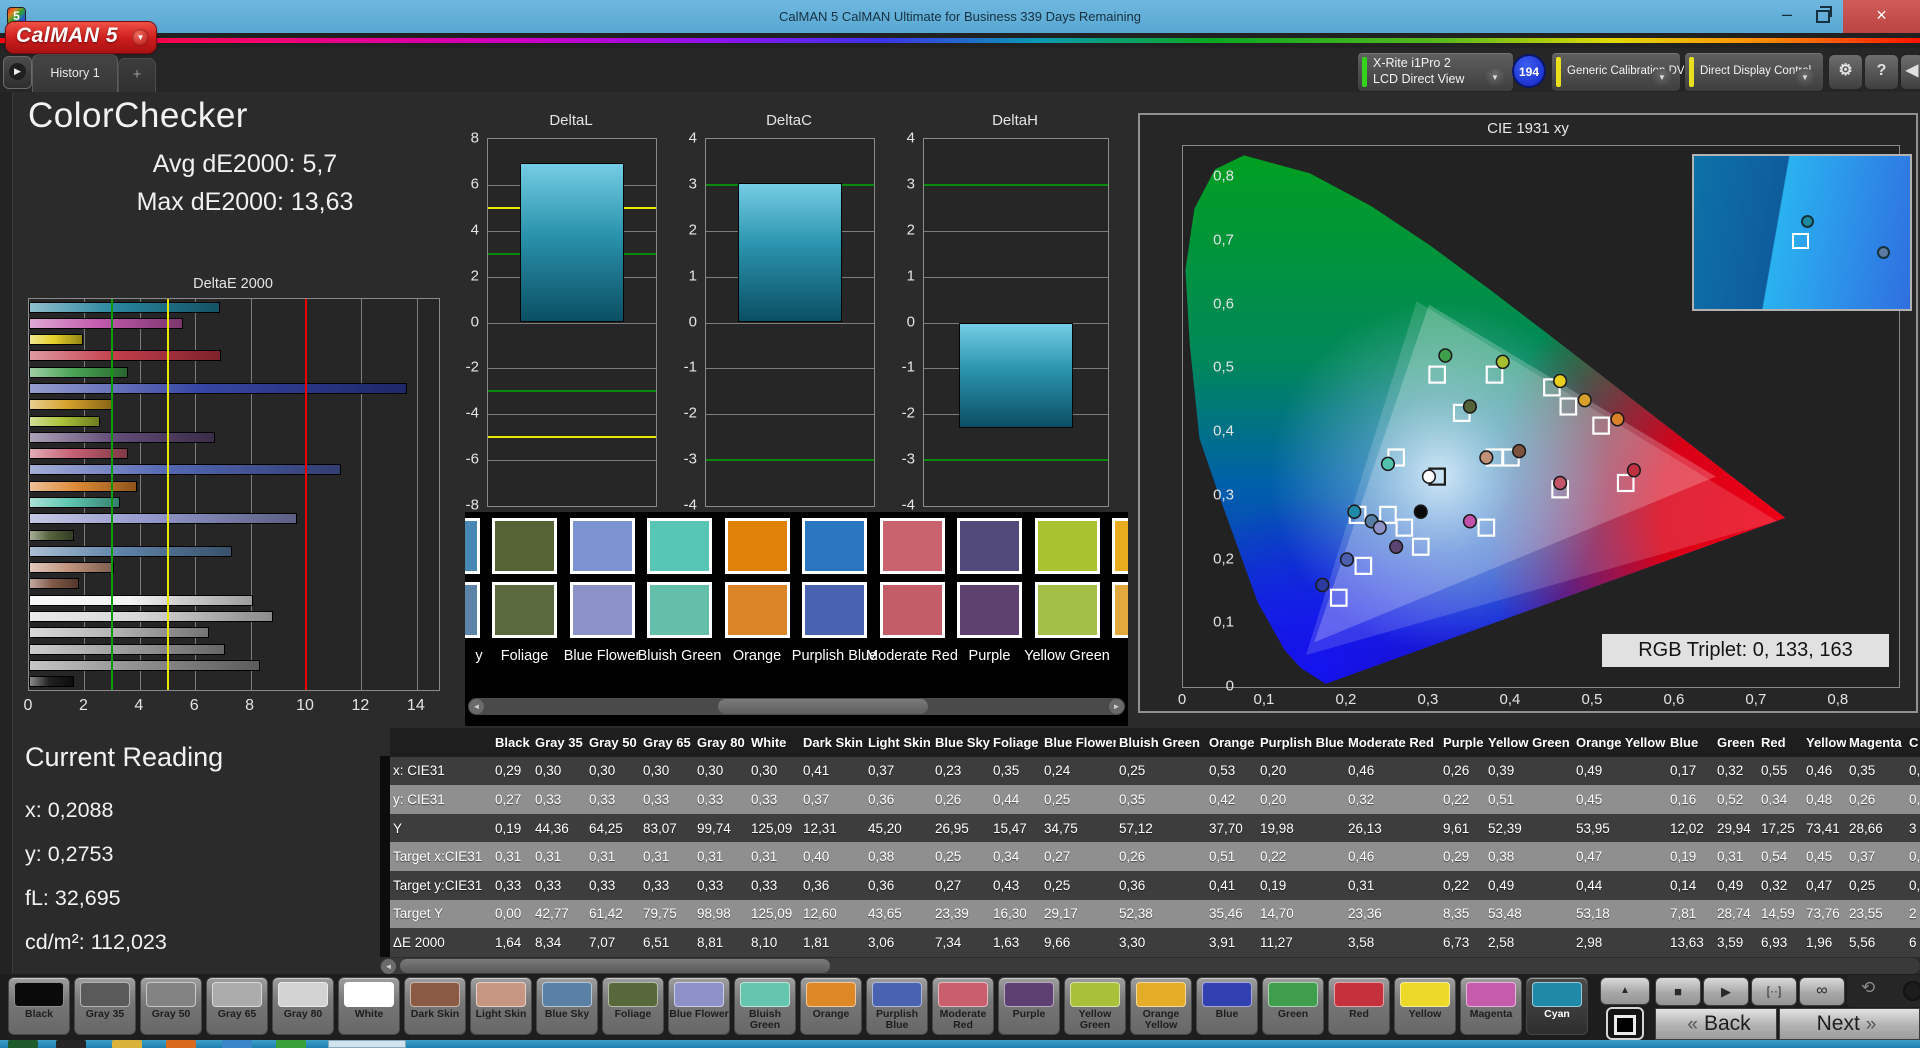  What do you see at coordinates (1223, 303) in the screenshot?
I see `cie-y-tick: 0,6` at bounding box center [1223, 303].